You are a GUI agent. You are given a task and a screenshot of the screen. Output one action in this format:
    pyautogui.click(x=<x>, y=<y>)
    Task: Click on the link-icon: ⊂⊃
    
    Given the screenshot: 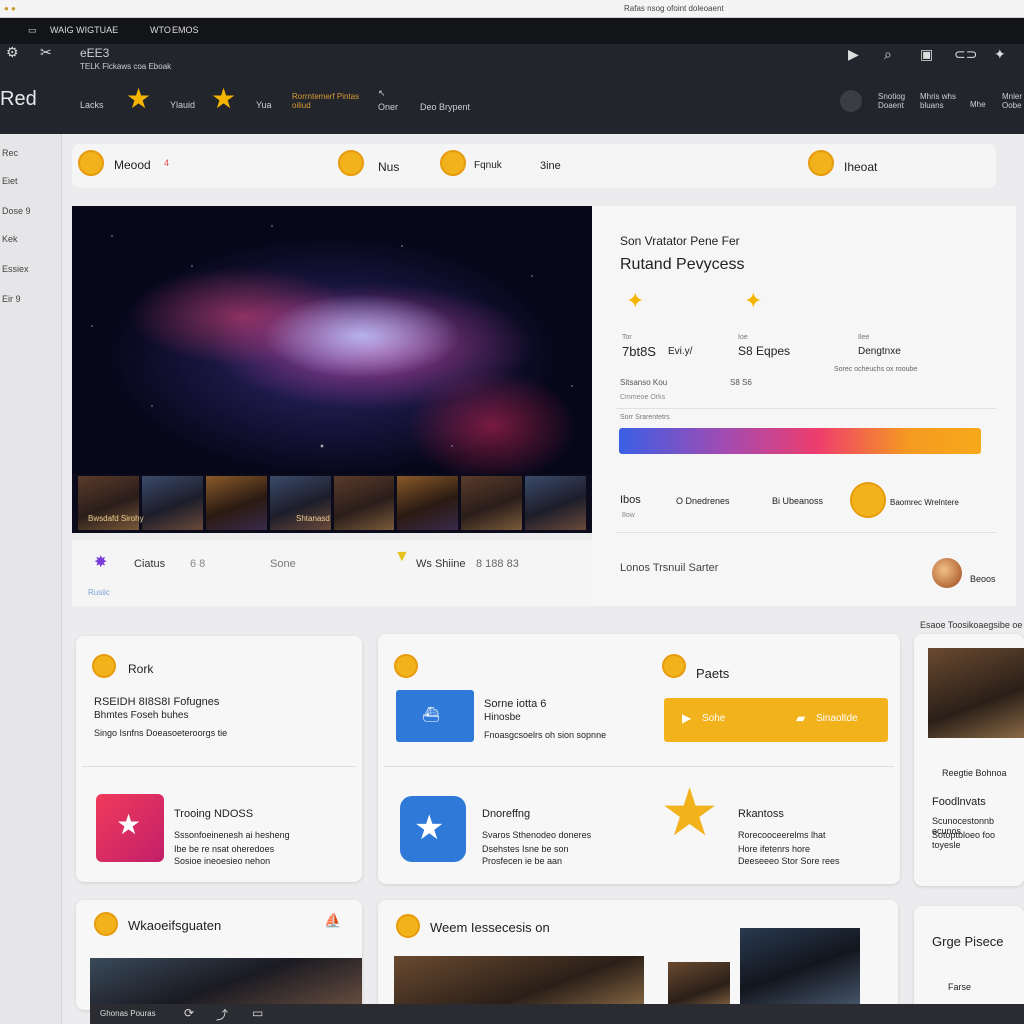 What is the action you would take?
    pyautogui.click(x=965, y=54)
    